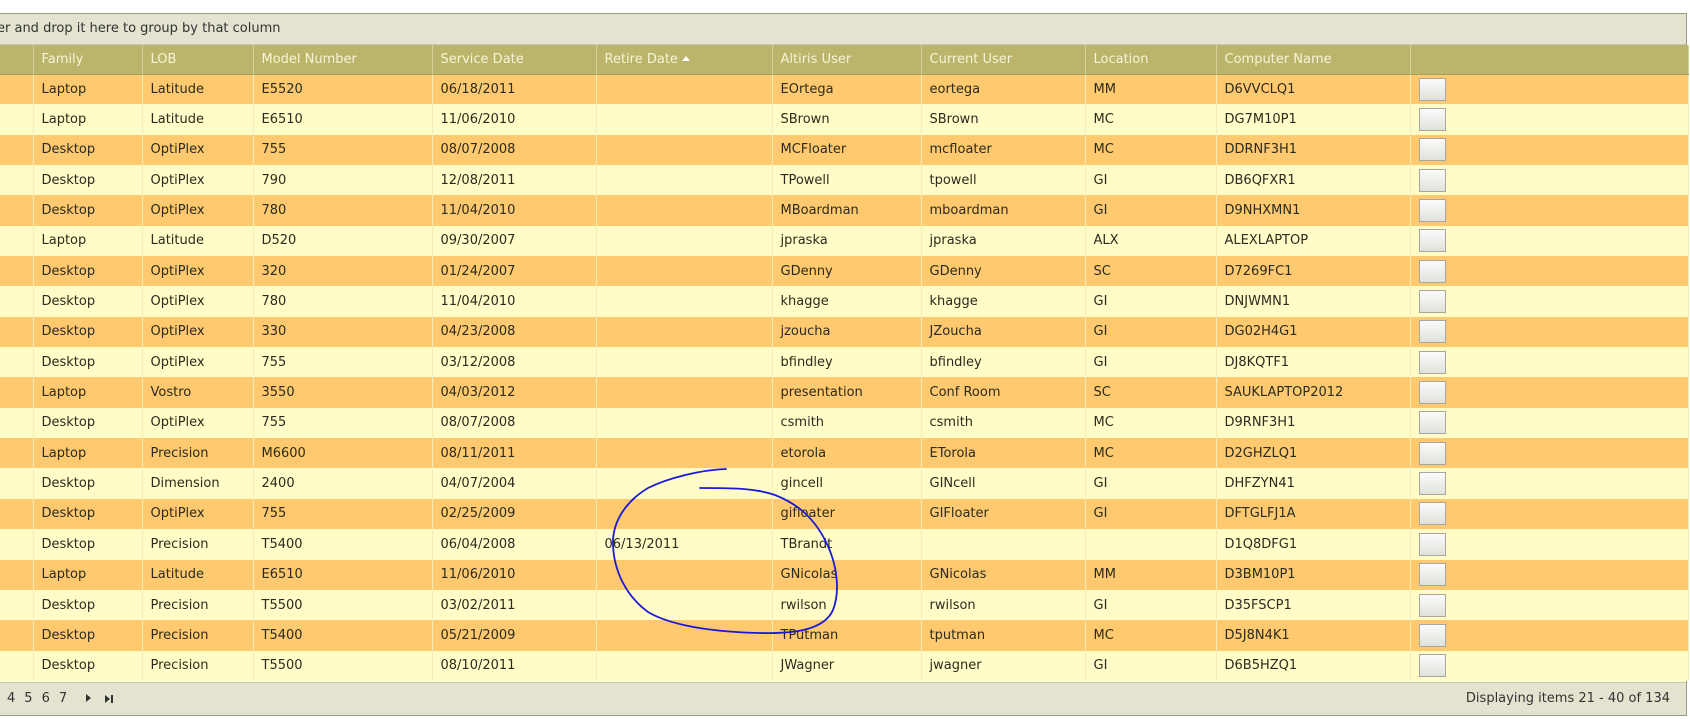  Describe the element at coordinates (343, 514) in the screenshot. I see `cell-model: 755` at that location.